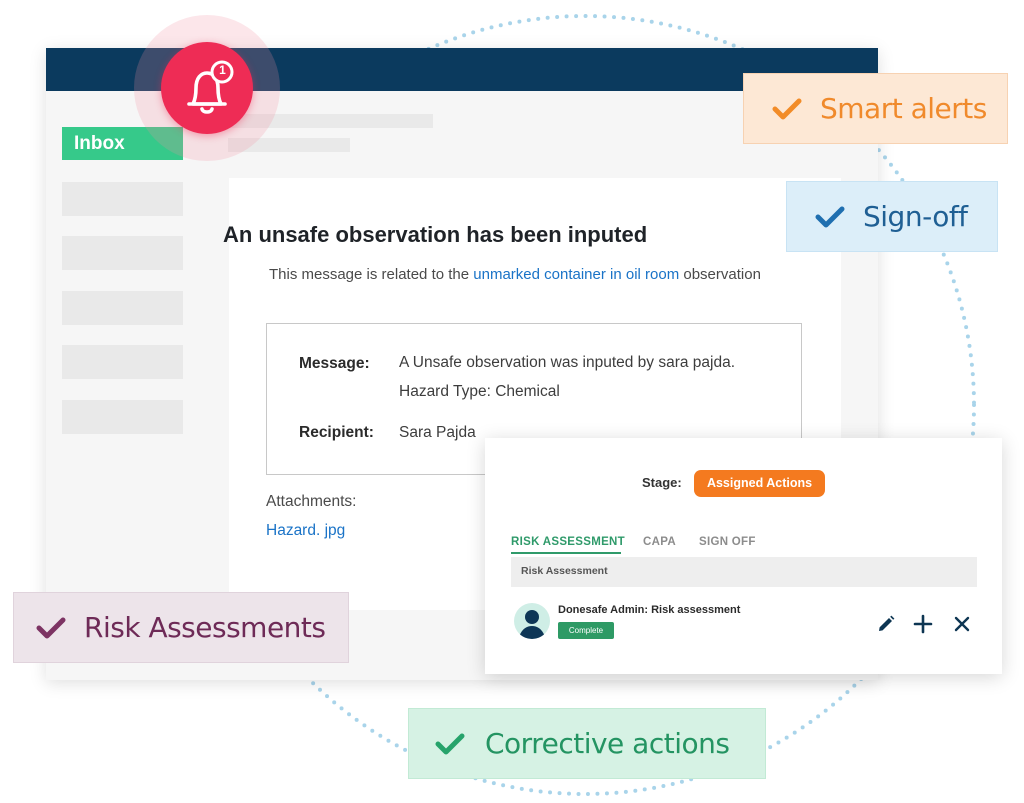 This screenshot has height=803, width=1024. What do you see at coordinates (311, 501) in the screenshot?
I see `attachments-label: Attachments:` at bounding box center [311, 501].